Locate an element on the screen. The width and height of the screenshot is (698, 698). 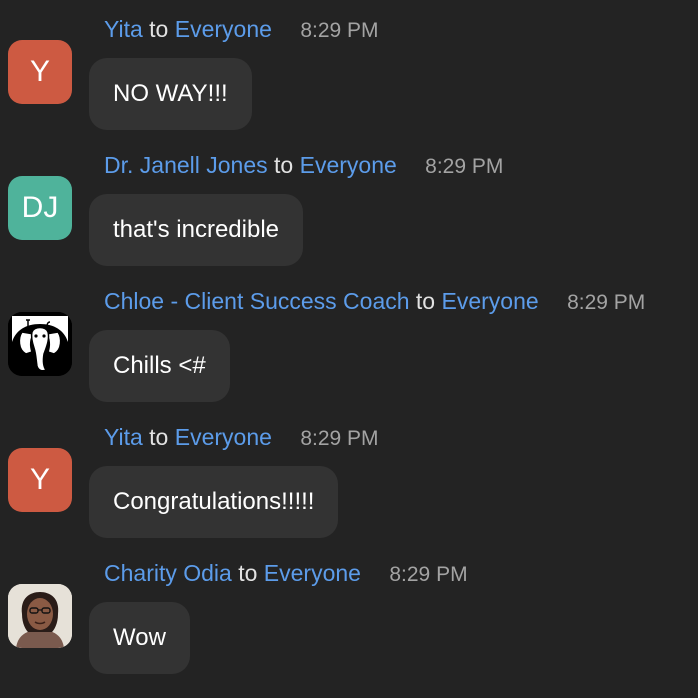
message-header: Dr. Janell Jones to Everyone 8:29 PM is located at coordinates (303, 165).